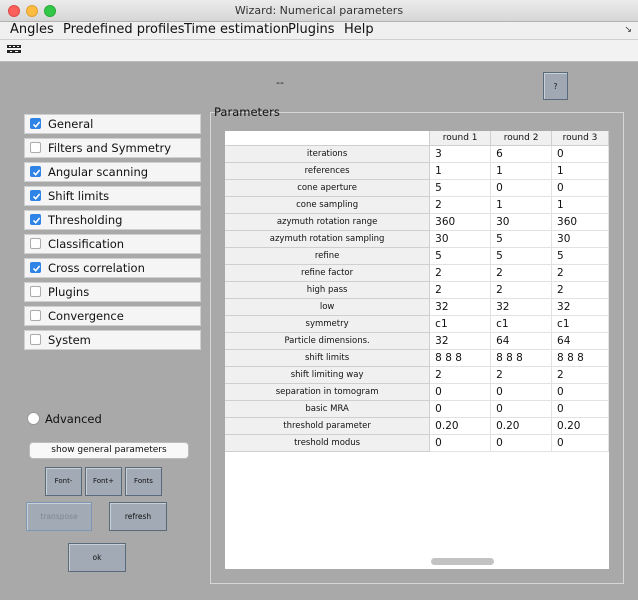 Image resolution: width=638 pixels, height=600 pixels. Describe the element at coordinates (112, 148) in the screenshot. I see `category-filters-and-symmetry: Filters and Symmetry` at that location.